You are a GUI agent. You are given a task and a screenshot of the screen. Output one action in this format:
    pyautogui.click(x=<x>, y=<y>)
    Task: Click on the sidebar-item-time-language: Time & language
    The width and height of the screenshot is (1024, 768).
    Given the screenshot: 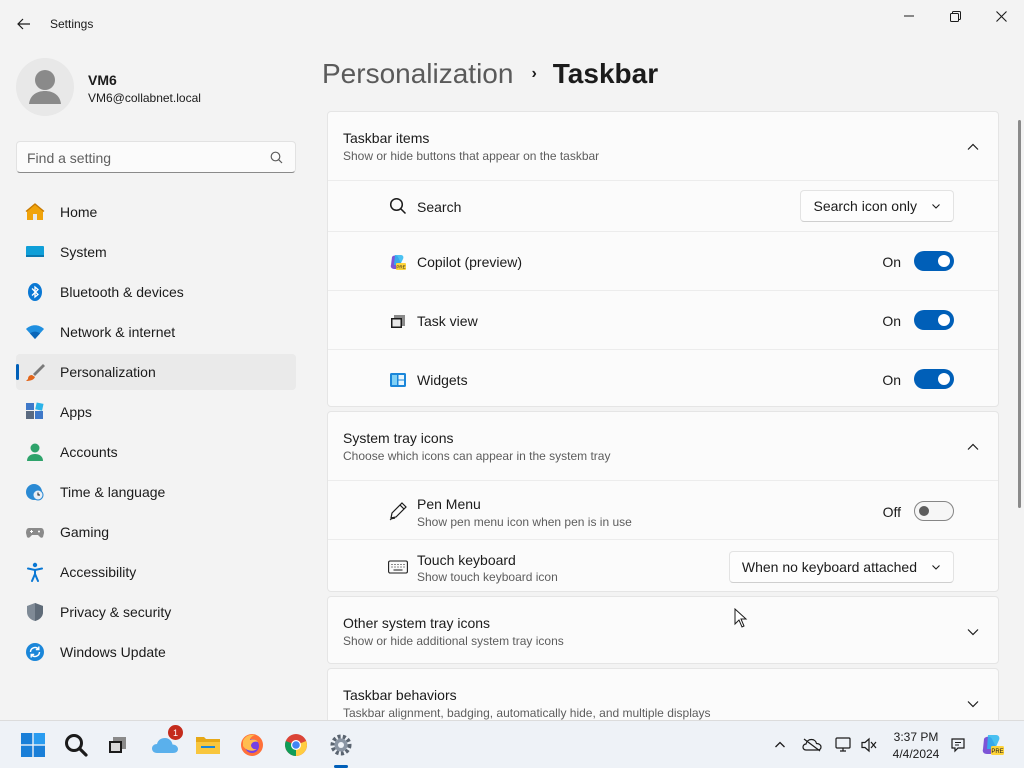 What is the action you would take?
    pyautogui.click(x=156, y=492)
    